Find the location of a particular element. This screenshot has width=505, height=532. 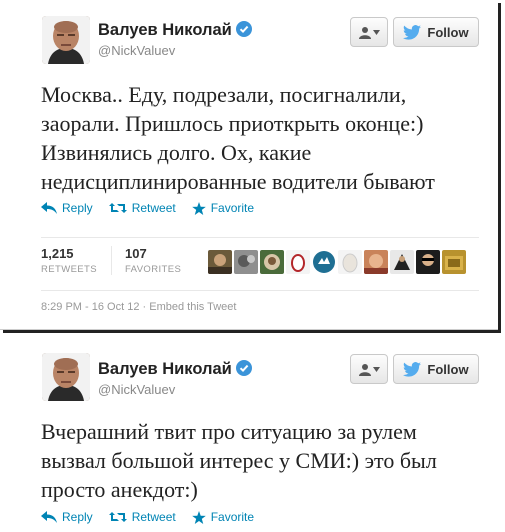

tweet-line: Извинялись долго. Ох, какие is located at coordinates (176, 152).